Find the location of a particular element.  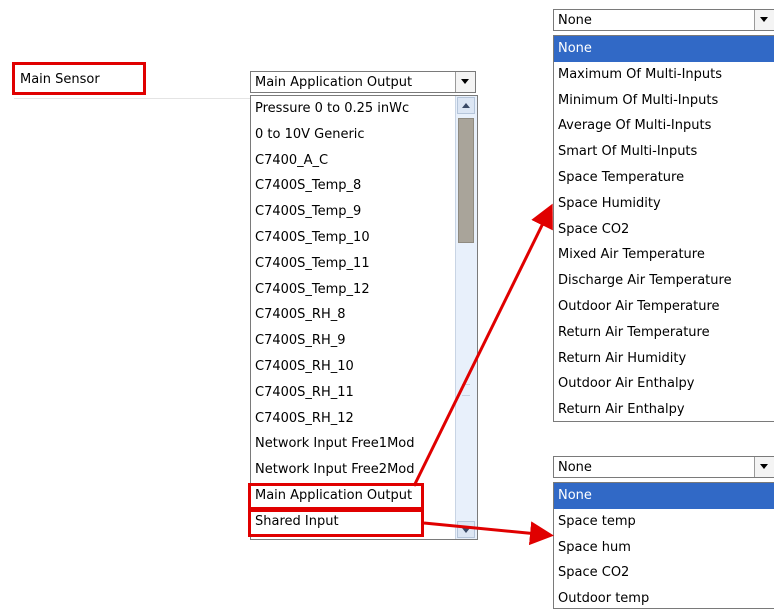

main-sensor-select: Main Application Output is located at coordinates (363, 82).